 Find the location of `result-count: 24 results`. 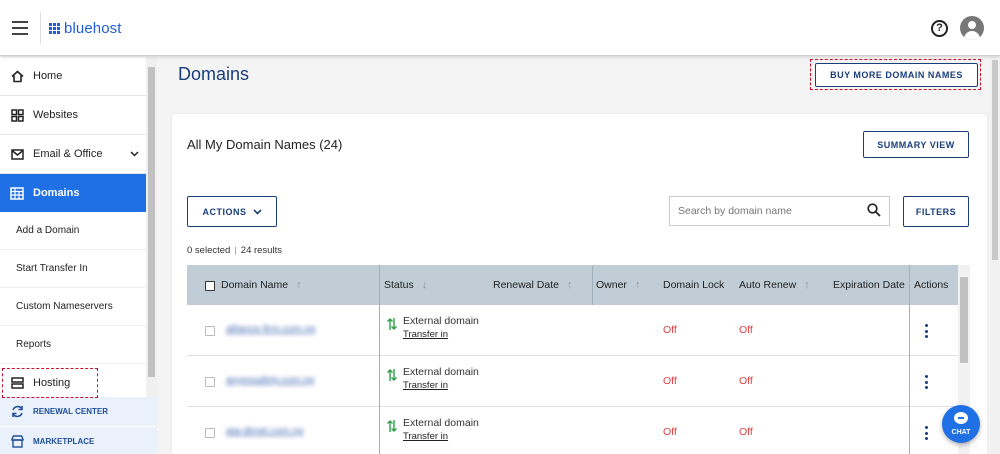

result-count: 24 results is located at coordinates (261, 250).